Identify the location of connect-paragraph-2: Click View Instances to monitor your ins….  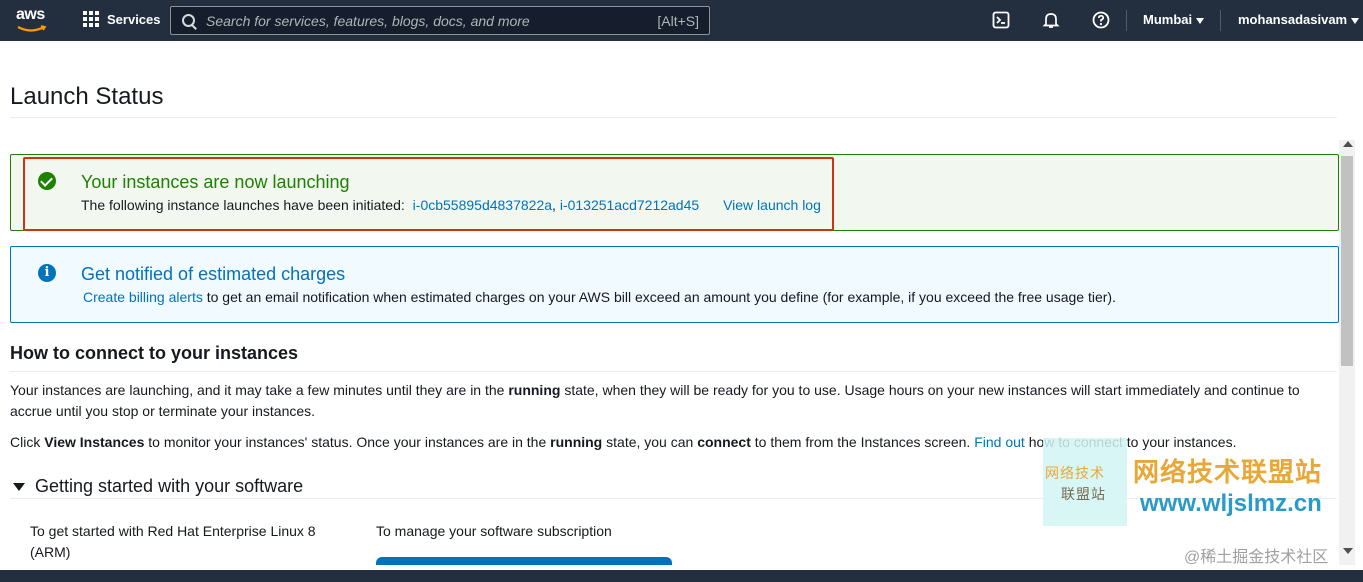
(623, 442).